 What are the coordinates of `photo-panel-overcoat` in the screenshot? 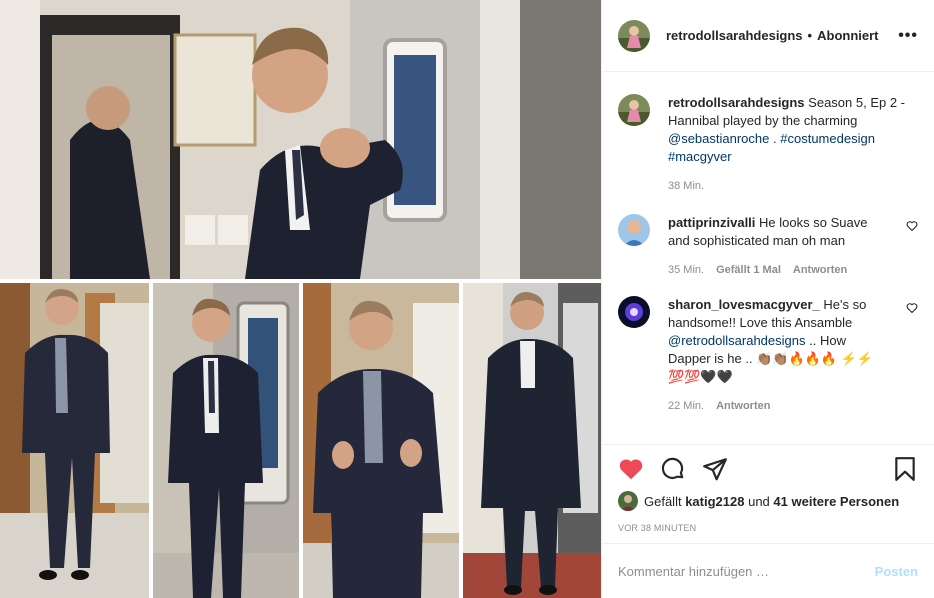 It's located at (532, 440).